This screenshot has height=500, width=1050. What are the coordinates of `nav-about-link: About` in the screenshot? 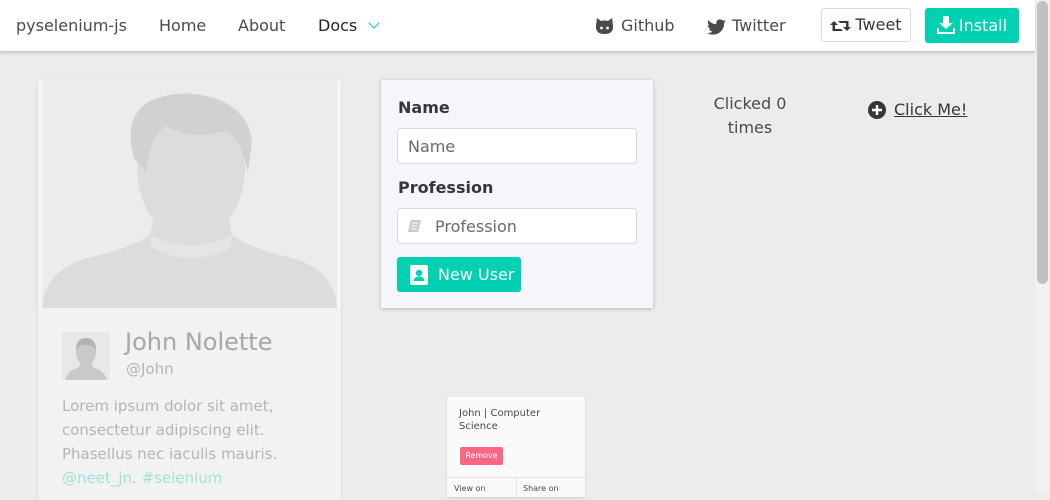 It's located at (261, 25).